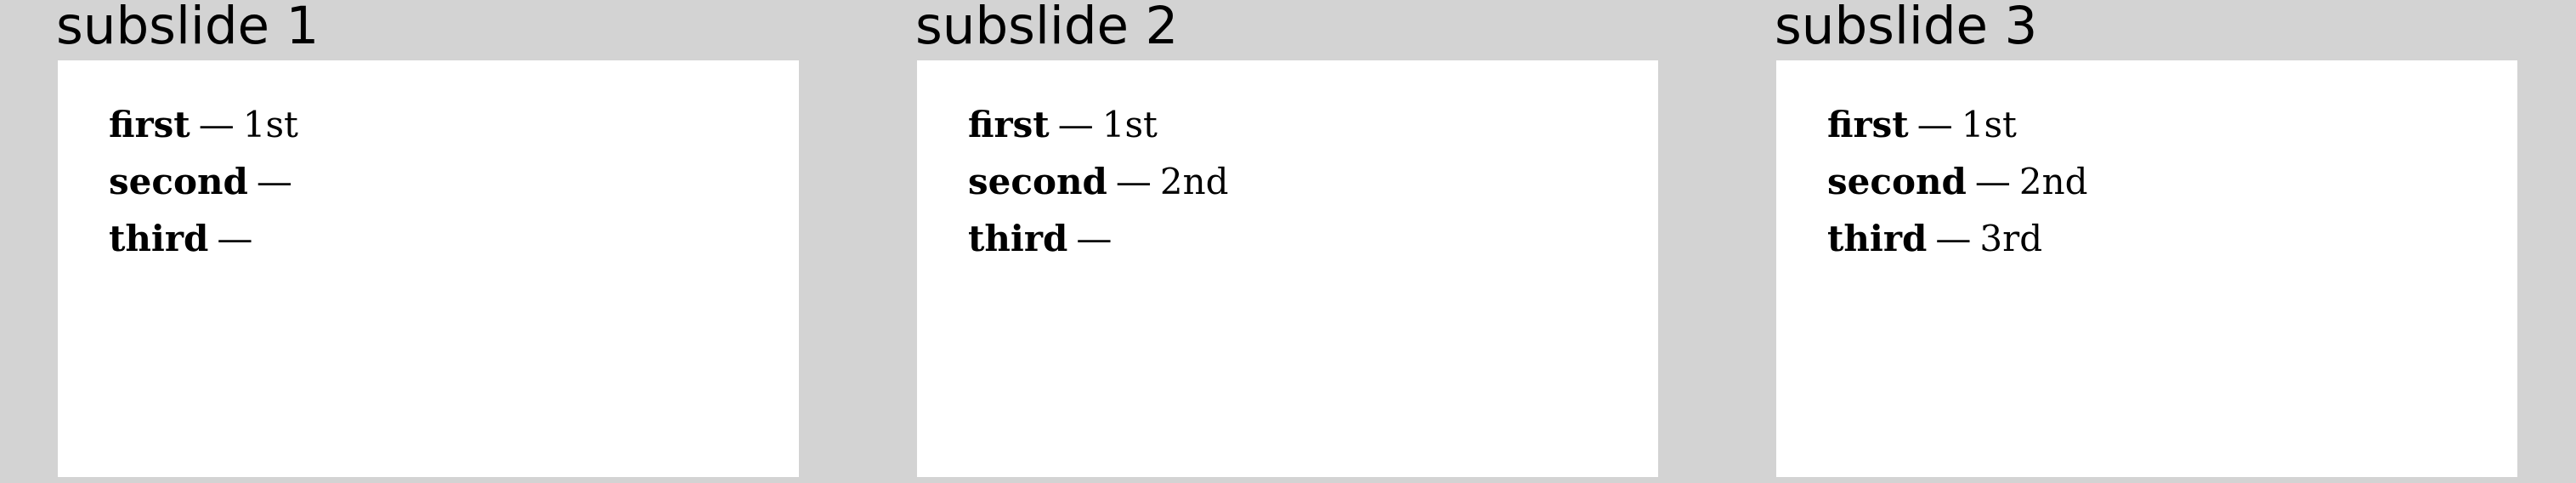 This screenshot has height=483, width=2576. Describe the element at coordinates (2011, 238) in the screenshot. I see `term-description: 3rd` at that location.